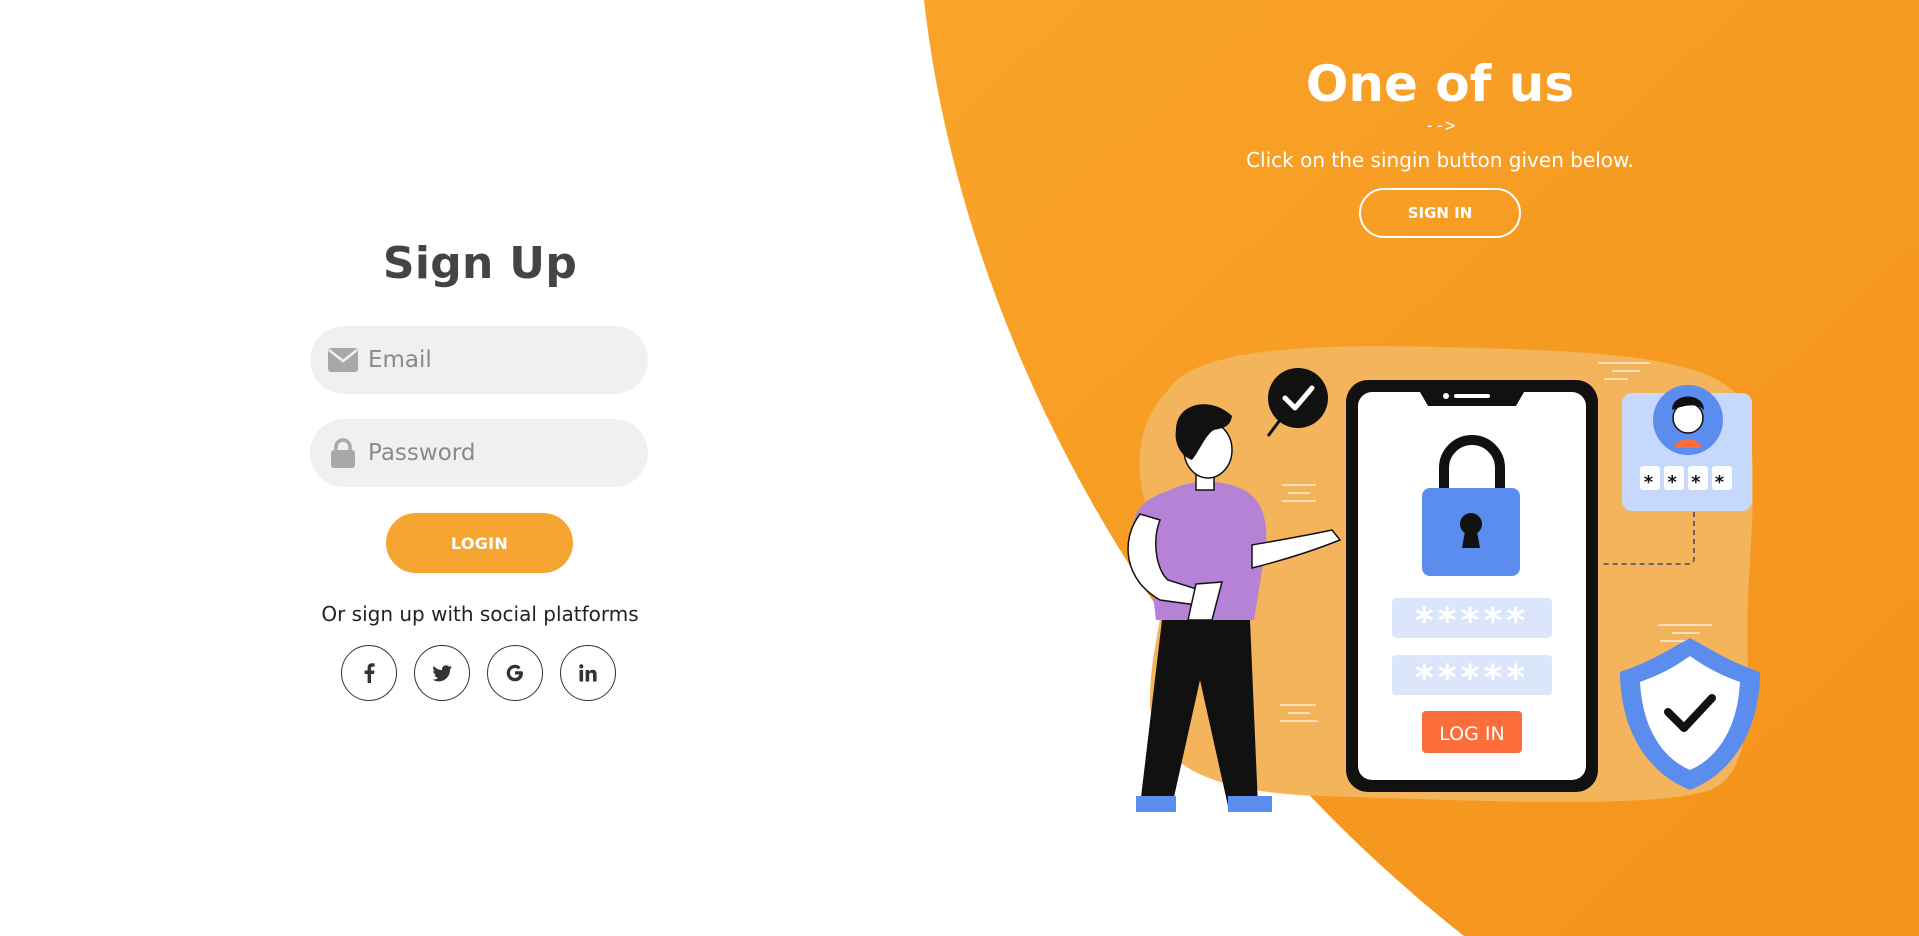 This screenshot has width=1919, height=936. I want to click on twitter-icon, so click(442, 672).